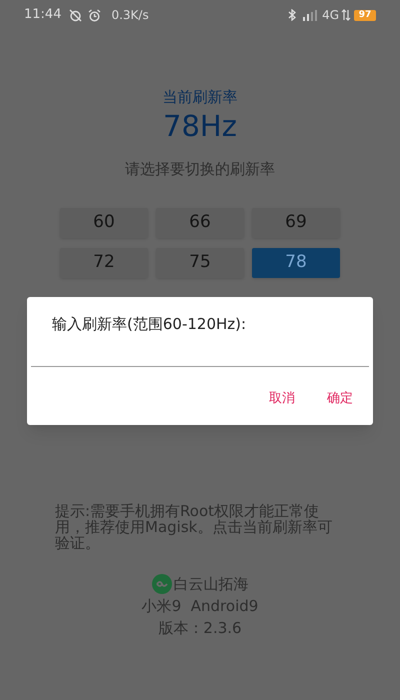 This screenshot has width=400, height=700. Describe the element at coordinates (194, 527) in the screenshot. I see `hint-text: 提示:需要手机拥有Root权限才能正常使用，推荐使用Magisk。点击当前刷新率可验证。` at that location.